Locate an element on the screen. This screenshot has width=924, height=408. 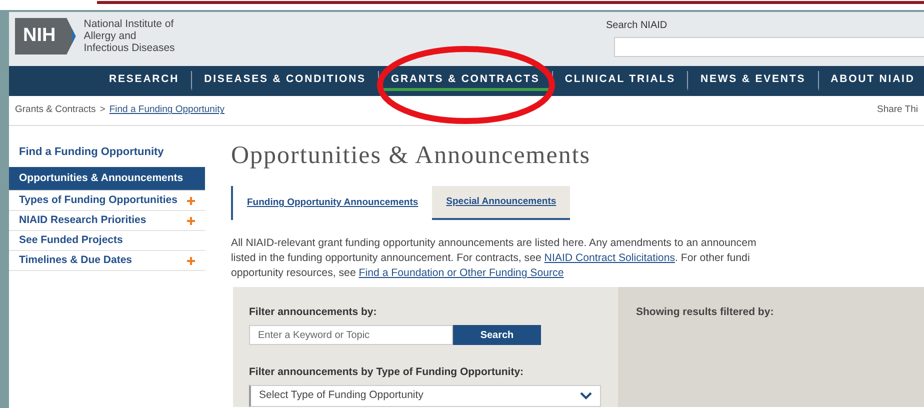
text-link: Find a Foundation or Other Funding Source is located at coordinates (461, 273).